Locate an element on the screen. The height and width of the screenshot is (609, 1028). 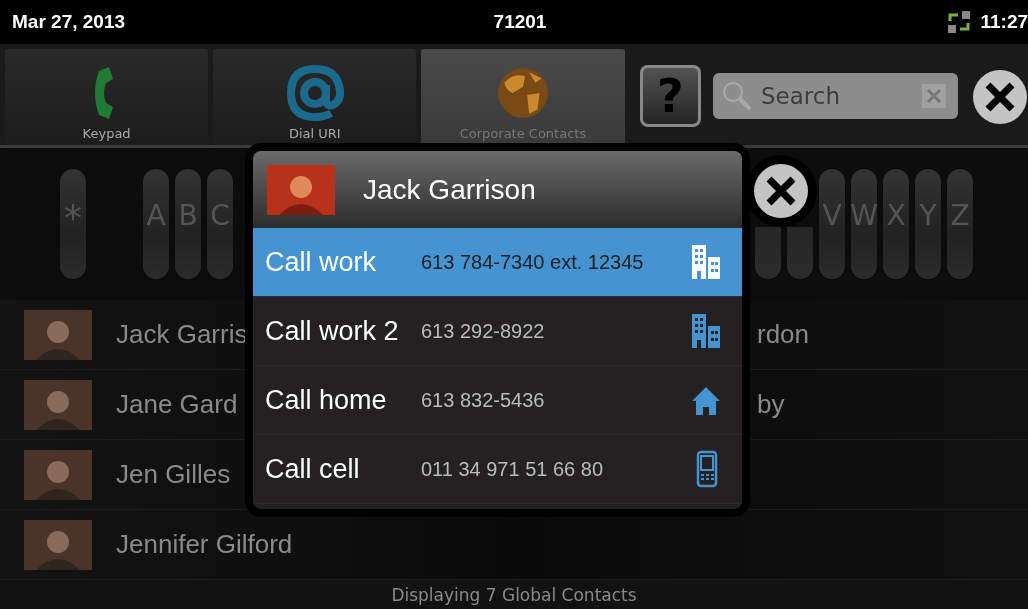
dialog-title: Jack Garrison is located at coordinates (449, 189).